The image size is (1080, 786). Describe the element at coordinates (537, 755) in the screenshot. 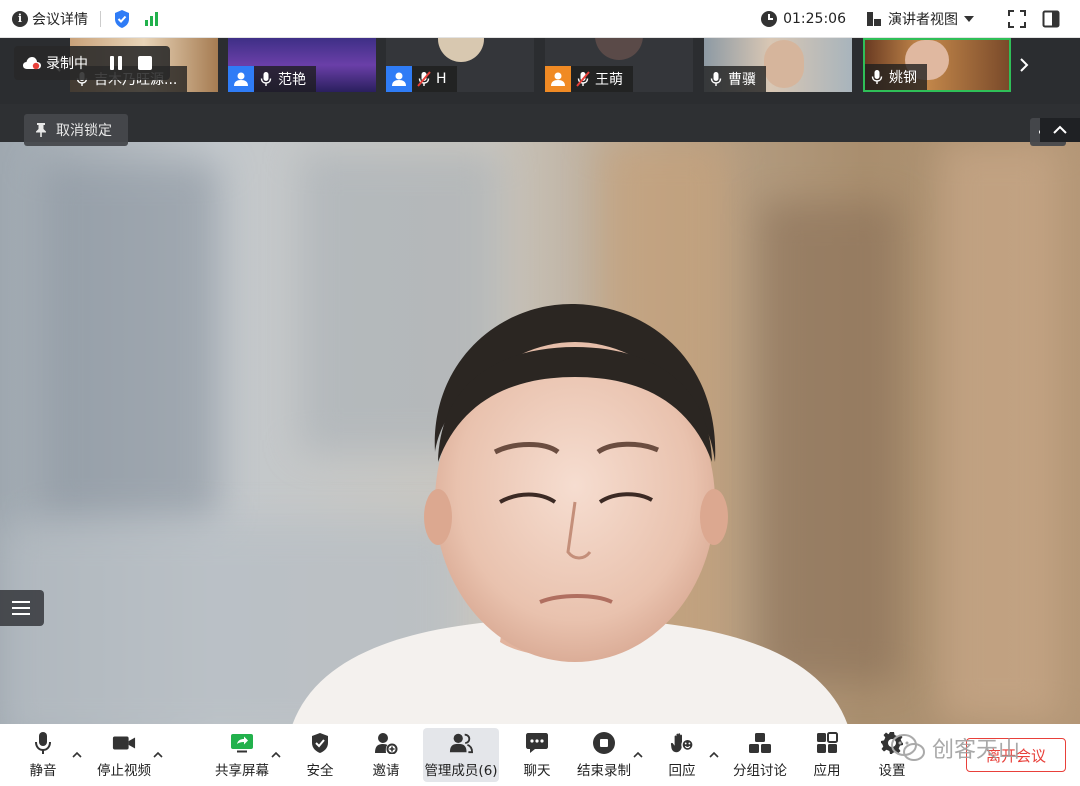

I see `chat-button: 聊天` at that location.